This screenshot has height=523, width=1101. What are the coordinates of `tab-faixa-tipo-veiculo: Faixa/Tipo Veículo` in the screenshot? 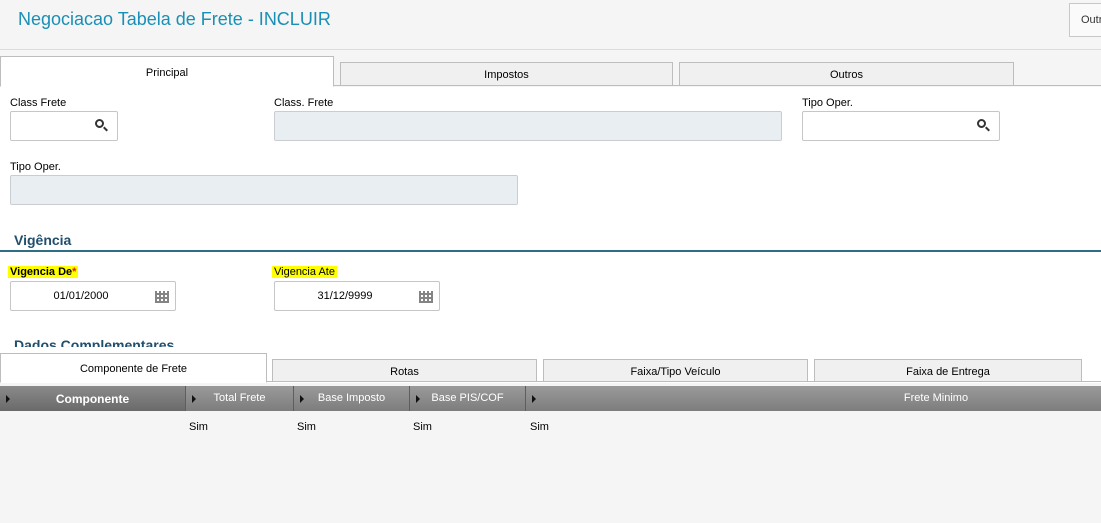 It's located at (675, 370).